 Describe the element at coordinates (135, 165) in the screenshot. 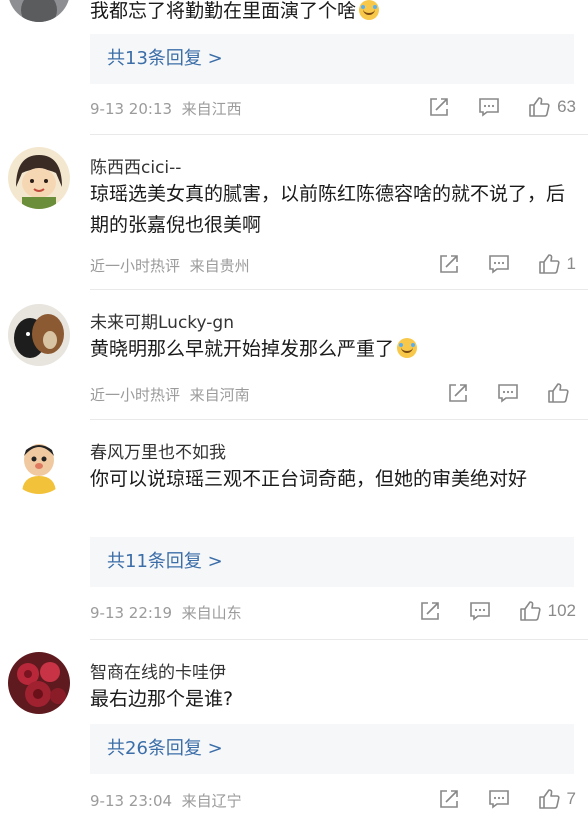

I see `username: 陈西西cici--` at that location.